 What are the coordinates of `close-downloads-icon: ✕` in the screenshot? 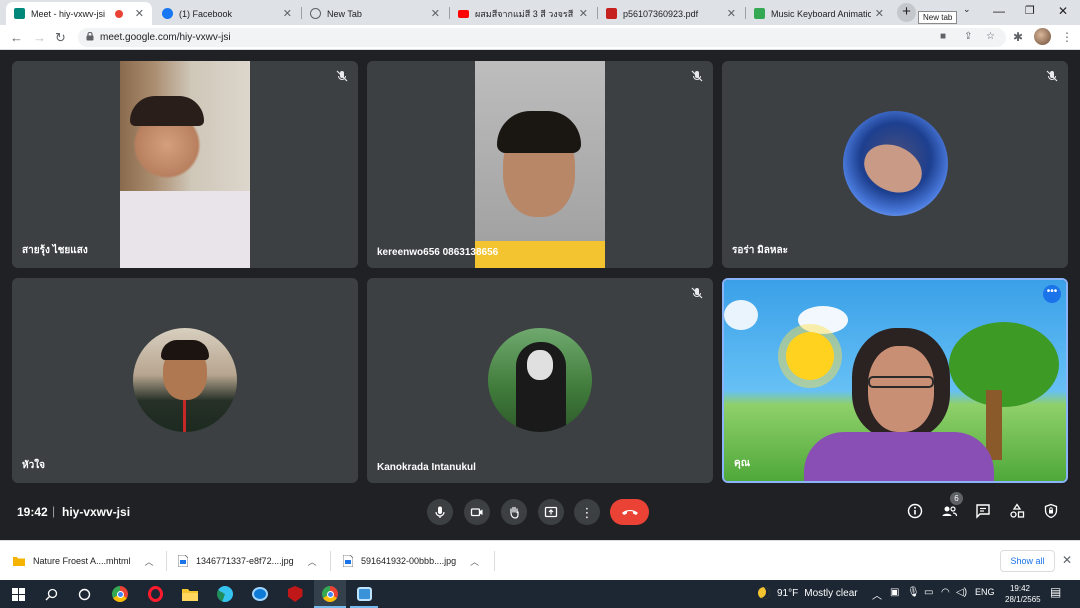 It's located at (1067, 560).